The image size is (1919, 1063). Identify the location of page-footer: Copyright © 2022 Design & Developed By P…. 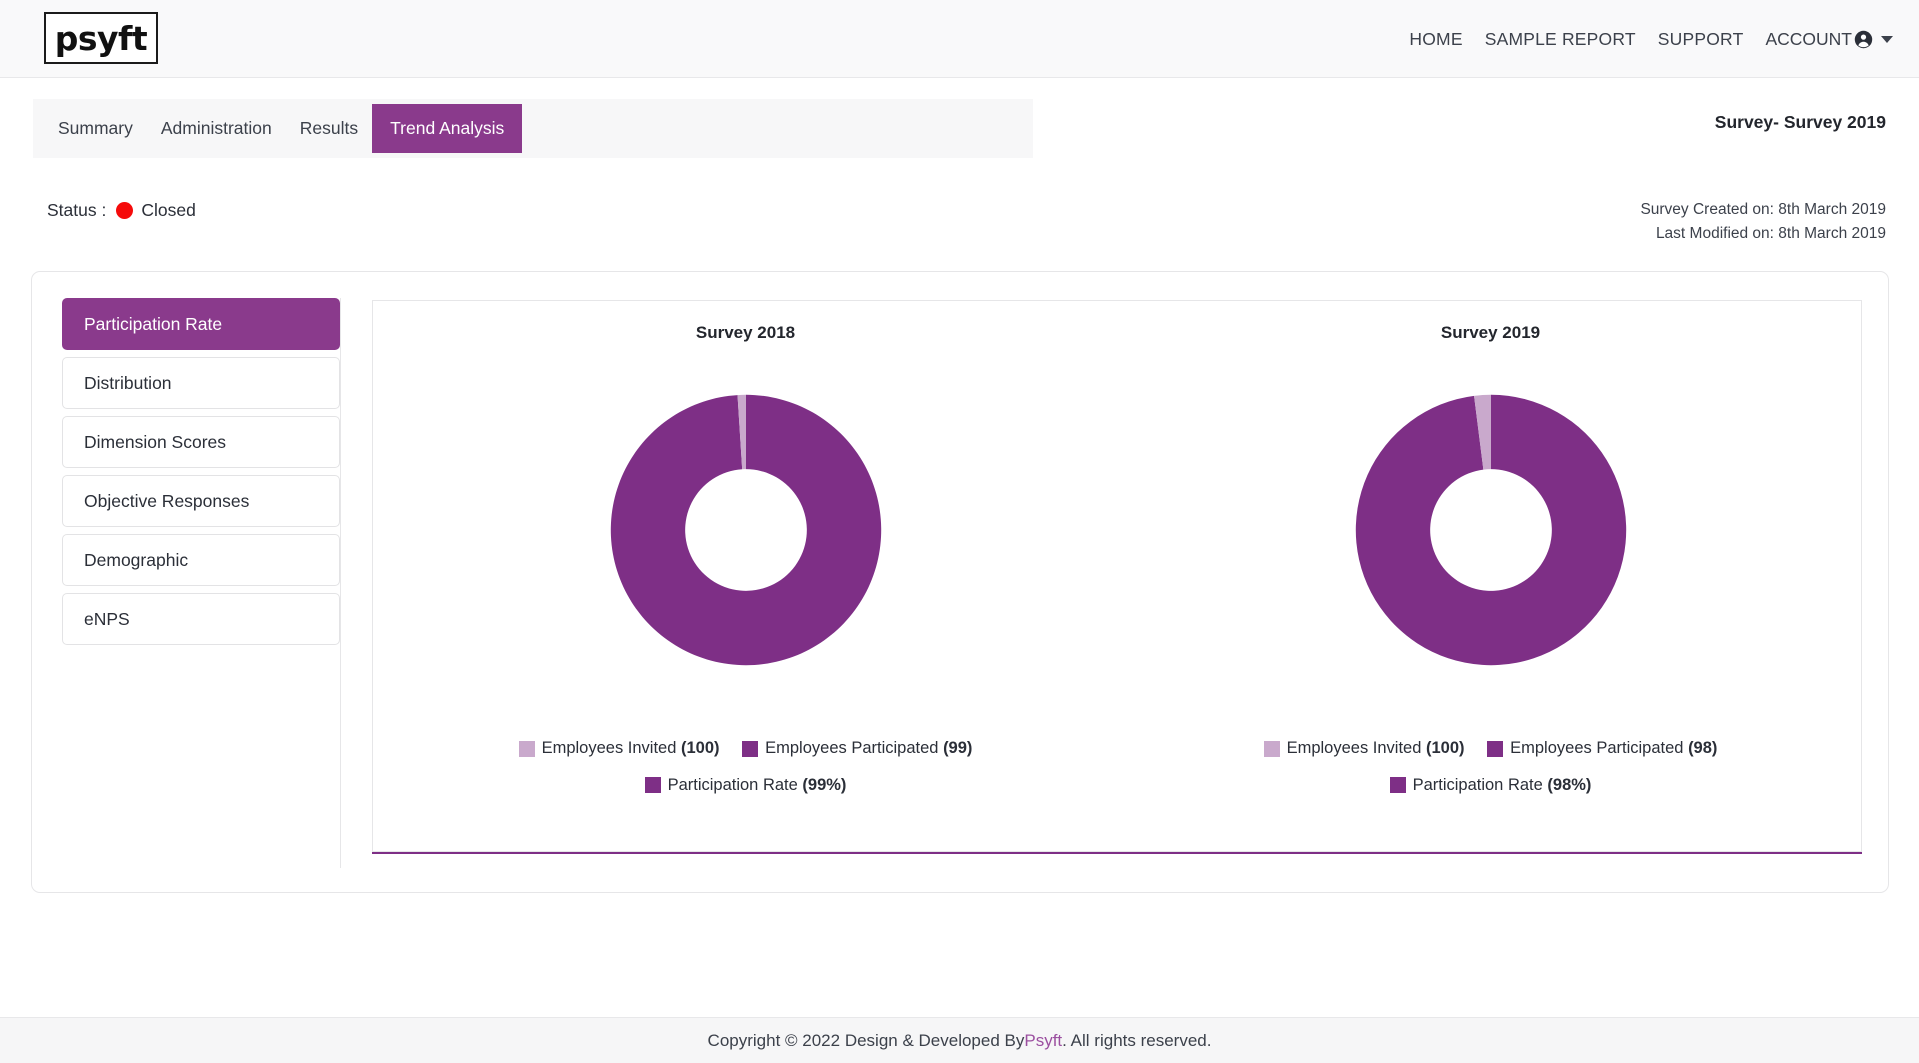
(959, 1040).